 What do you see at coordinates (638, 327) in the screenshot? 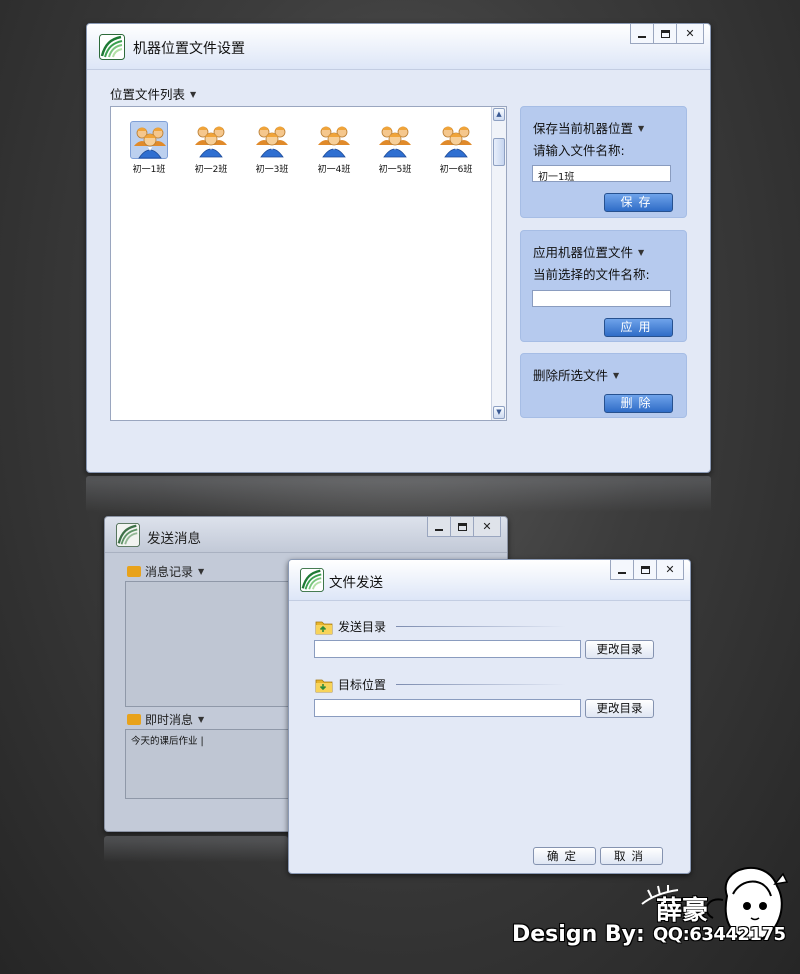
I see `apply-button: 应用` at bounding box center [638, 327].